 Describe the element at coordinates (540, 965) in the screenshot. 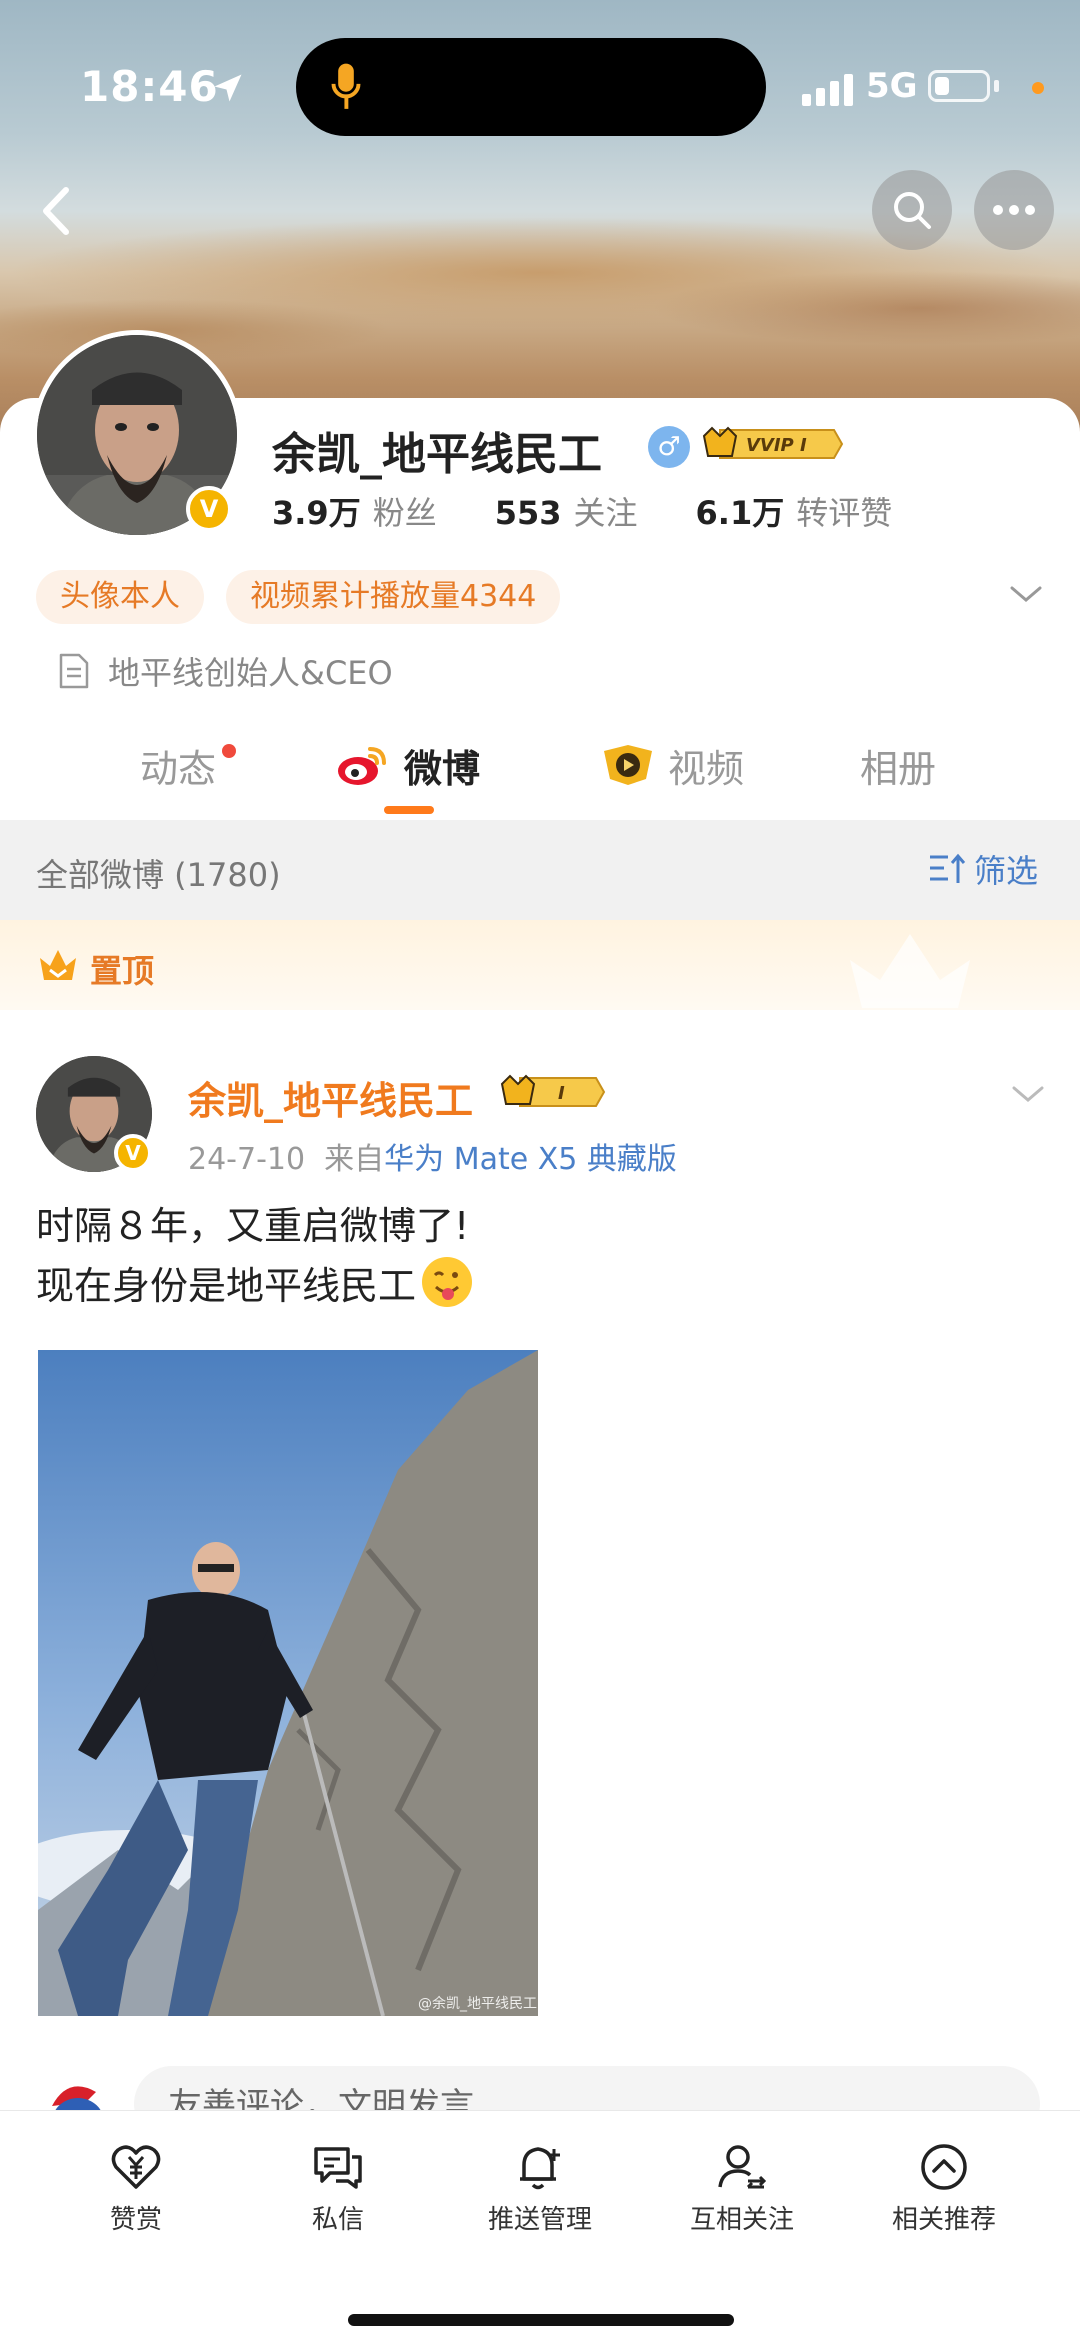

I see `pinned-banner: 置顶` at that location.